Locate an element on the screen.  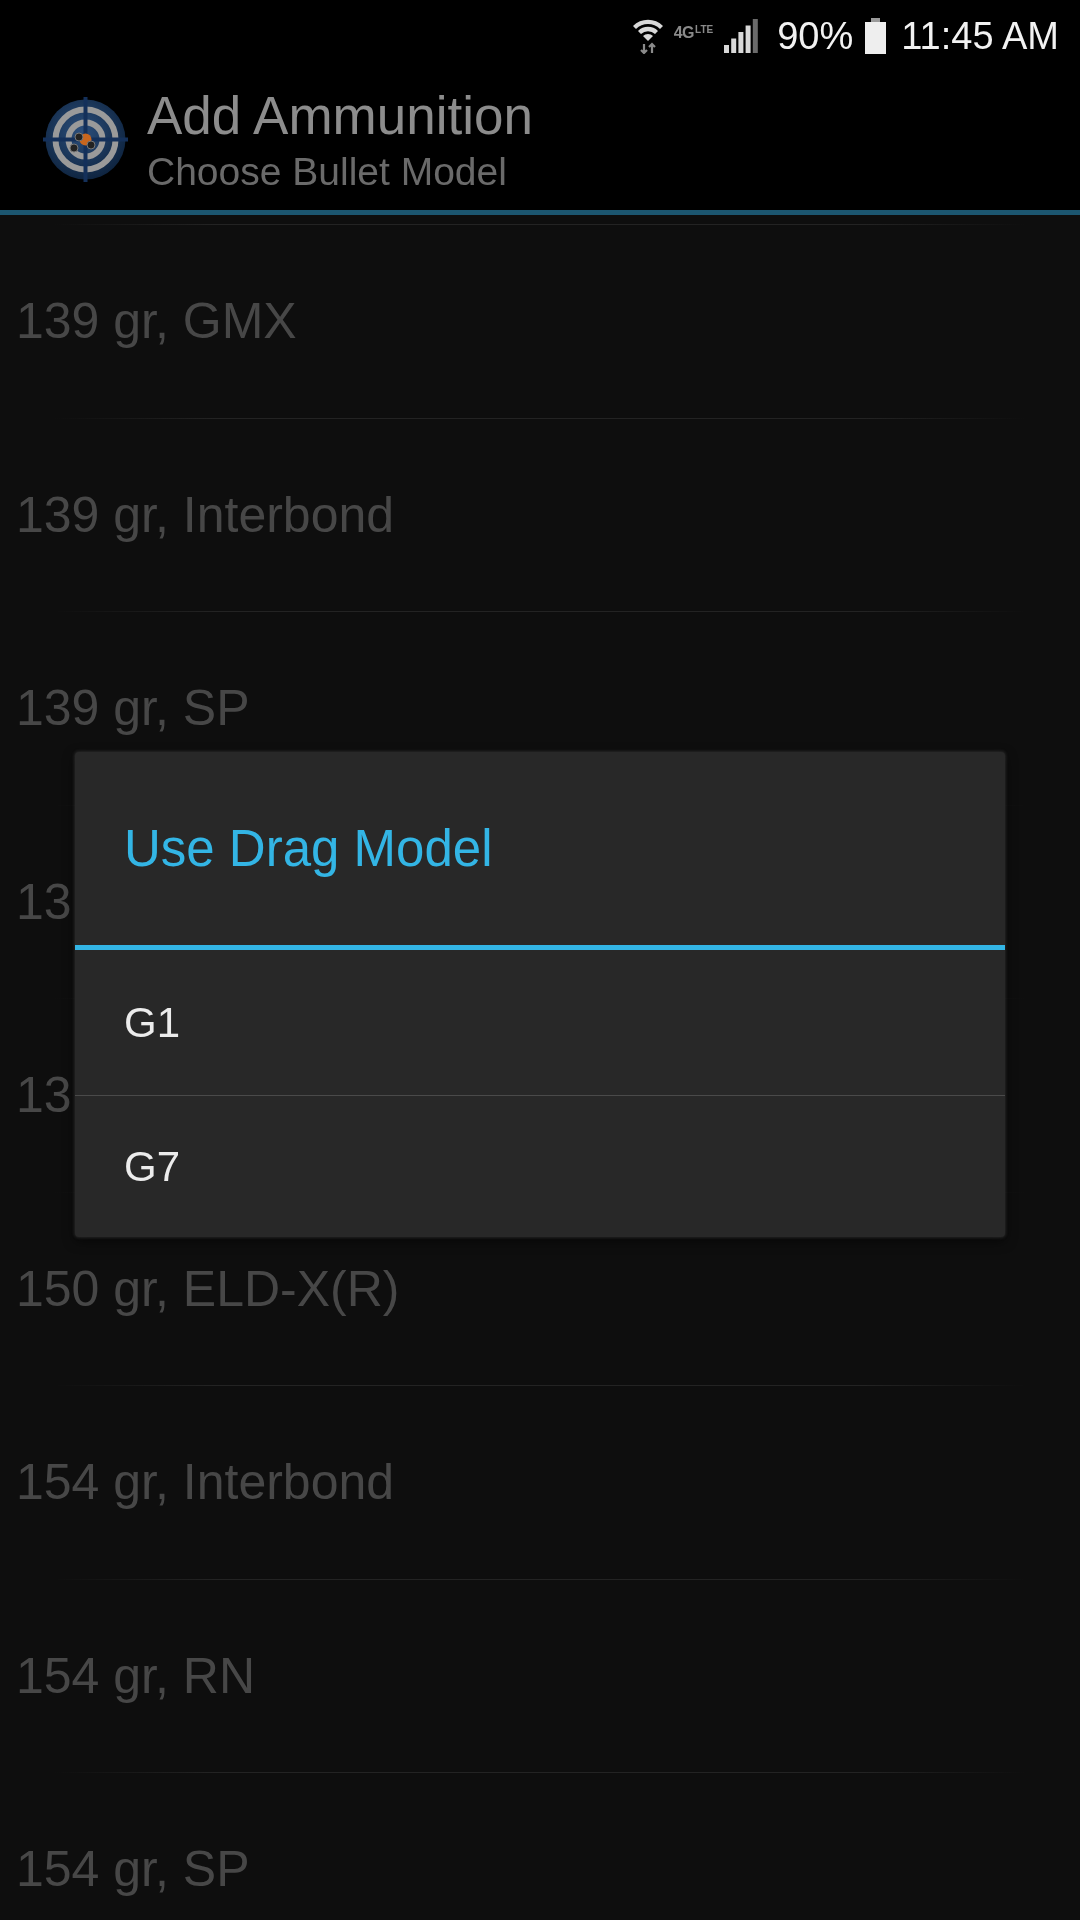
bullet-model-item: 139 gr, Interbond is located at coordinates (205, 514).